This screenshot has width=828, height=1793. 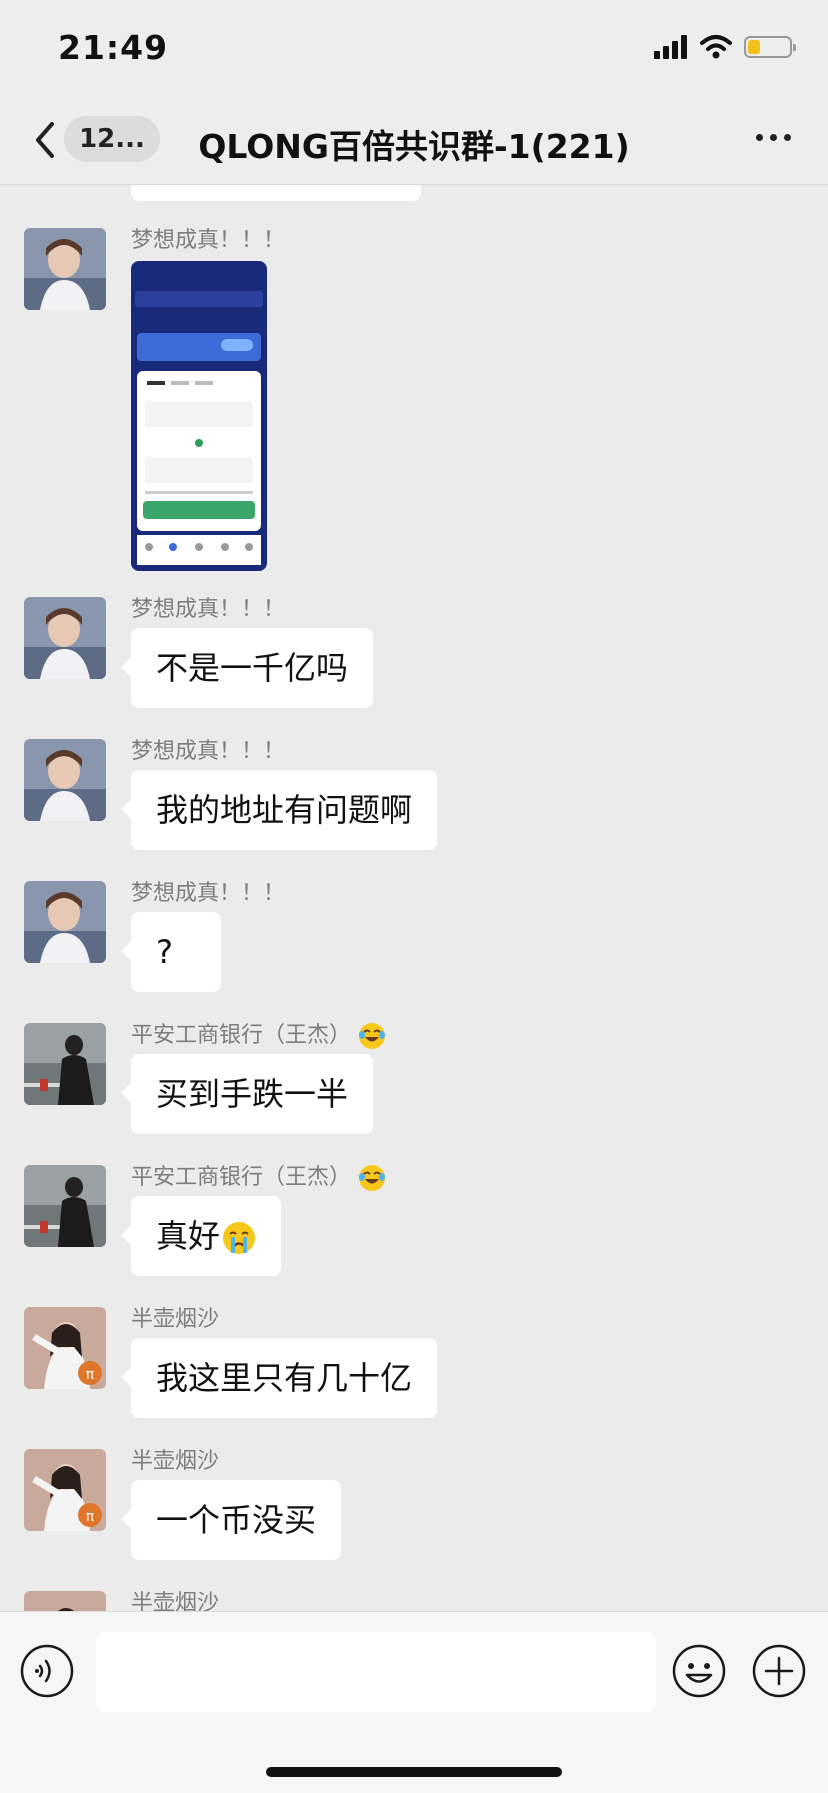 What do you see at coordinates (199, 416) in the screenshot?
I see `shared-screenshot-image` at bounding box center [199, 416].